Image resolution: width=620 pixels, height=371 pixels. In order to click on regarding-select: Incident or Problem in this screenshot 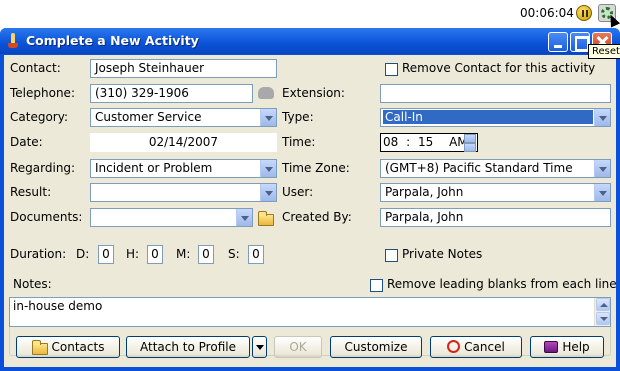, I will do `click(183, 168)`.